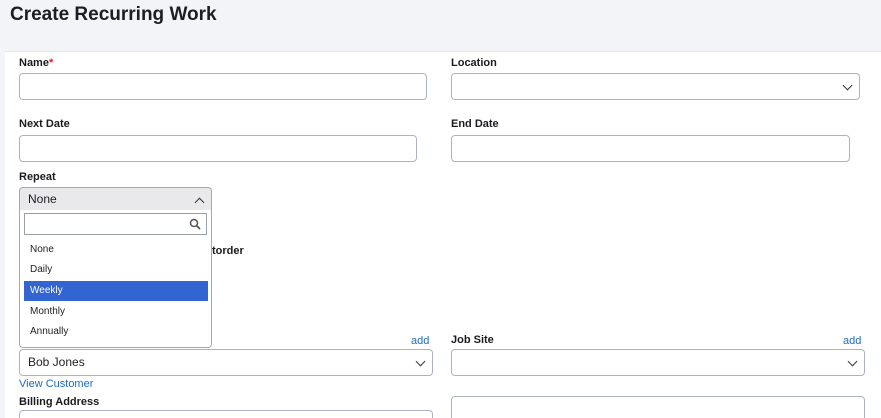 The image size is (881, 418). Describe the element at coordinates (59, 402) in the screenshot. I see `billing-address-label: Billing Address` at that location.